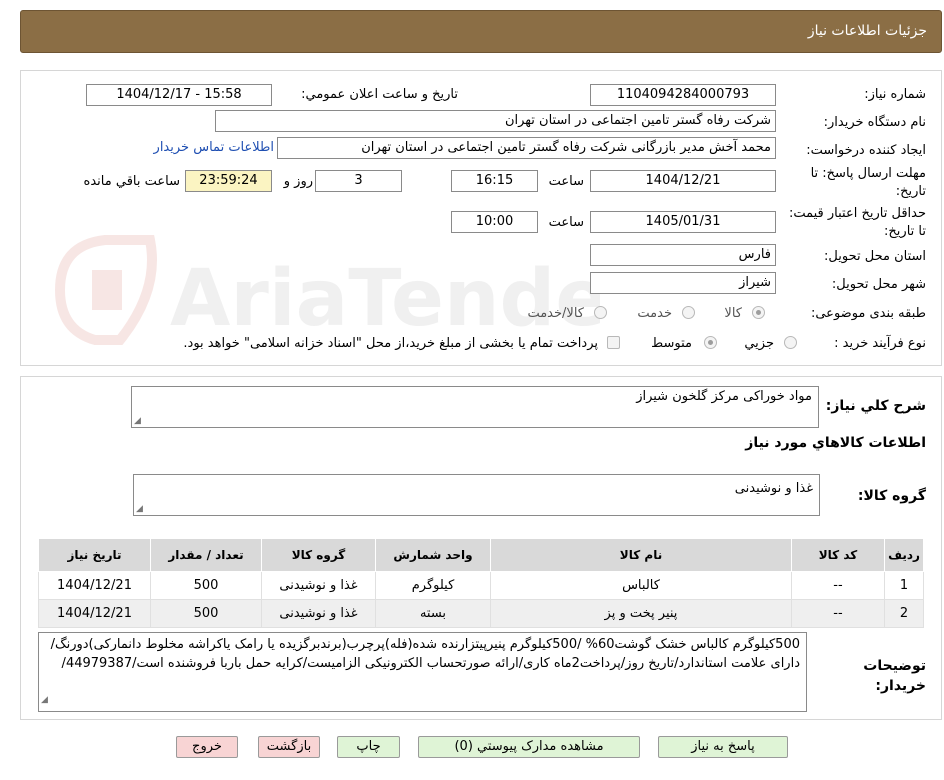 This screenshot has height=780, width=944. Describe the element at coordinates (875, 406) in the screenshot. I see `summary-label: شرح كلي نياز:` at that location.